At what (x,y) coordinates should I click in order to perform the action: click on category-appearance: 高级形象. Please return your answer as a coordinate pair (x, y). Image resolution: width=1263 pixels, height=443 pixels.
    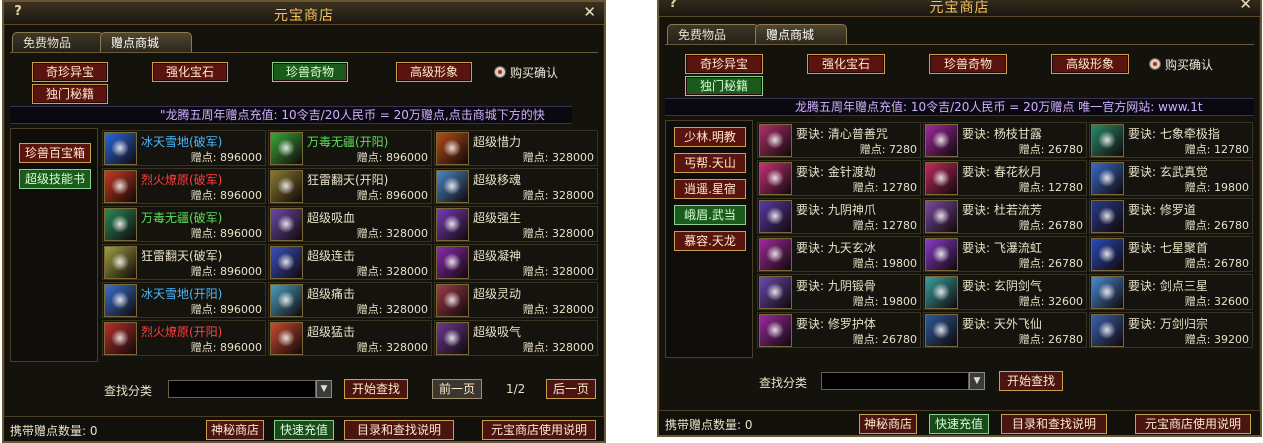
    Looking at the image, I should click on (434, 72).